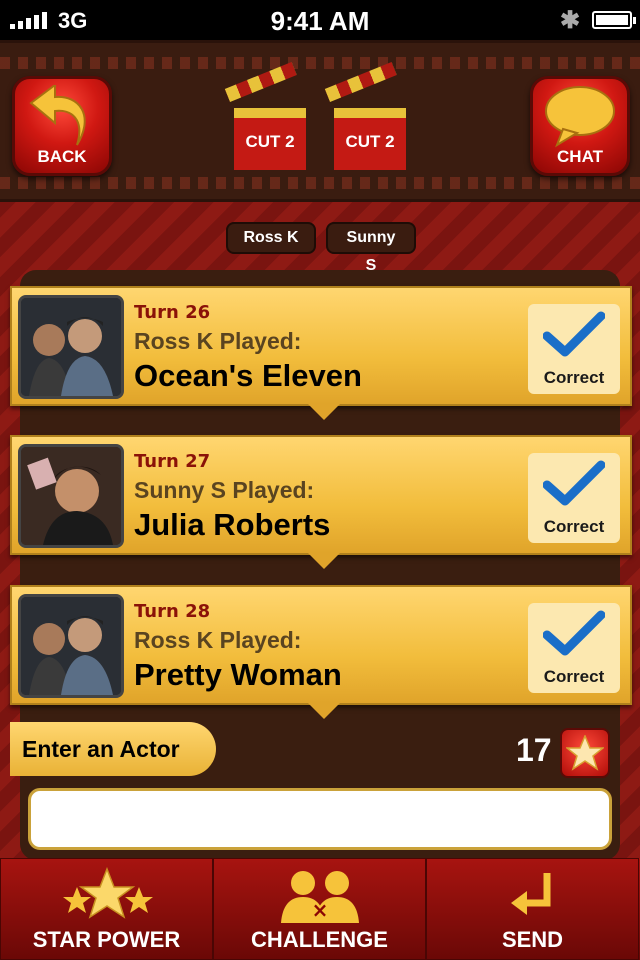 This screenshot has width=640, height=960. Describe the element at coordinates (62, 156) in the screenshot. I see `back-label: BACK` at that location.